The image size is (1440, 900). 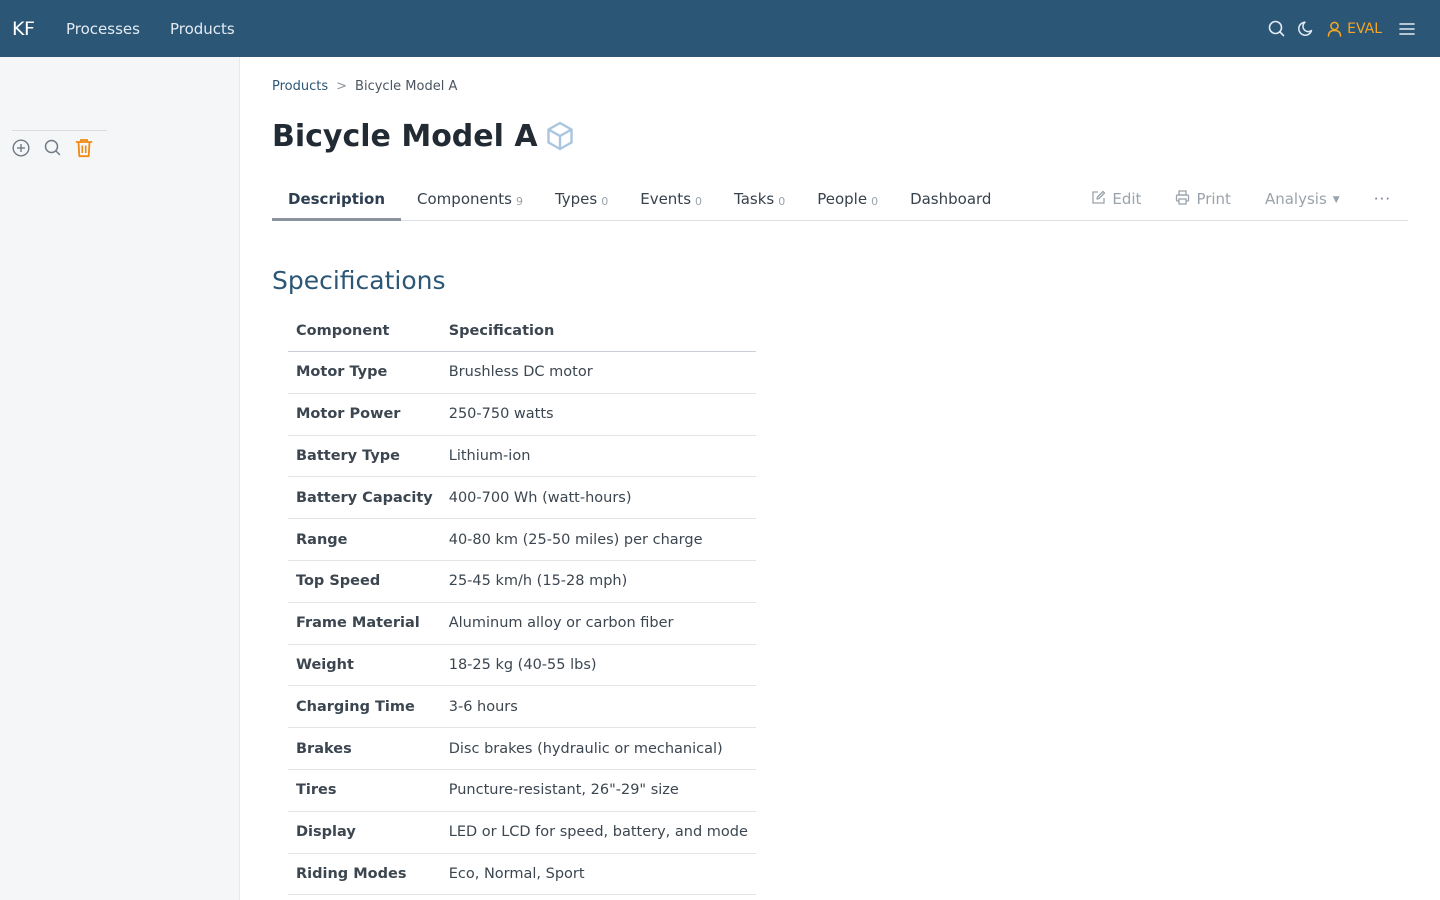 I want to click on table-header-row: Component Specification, so click(x=522, y=332).